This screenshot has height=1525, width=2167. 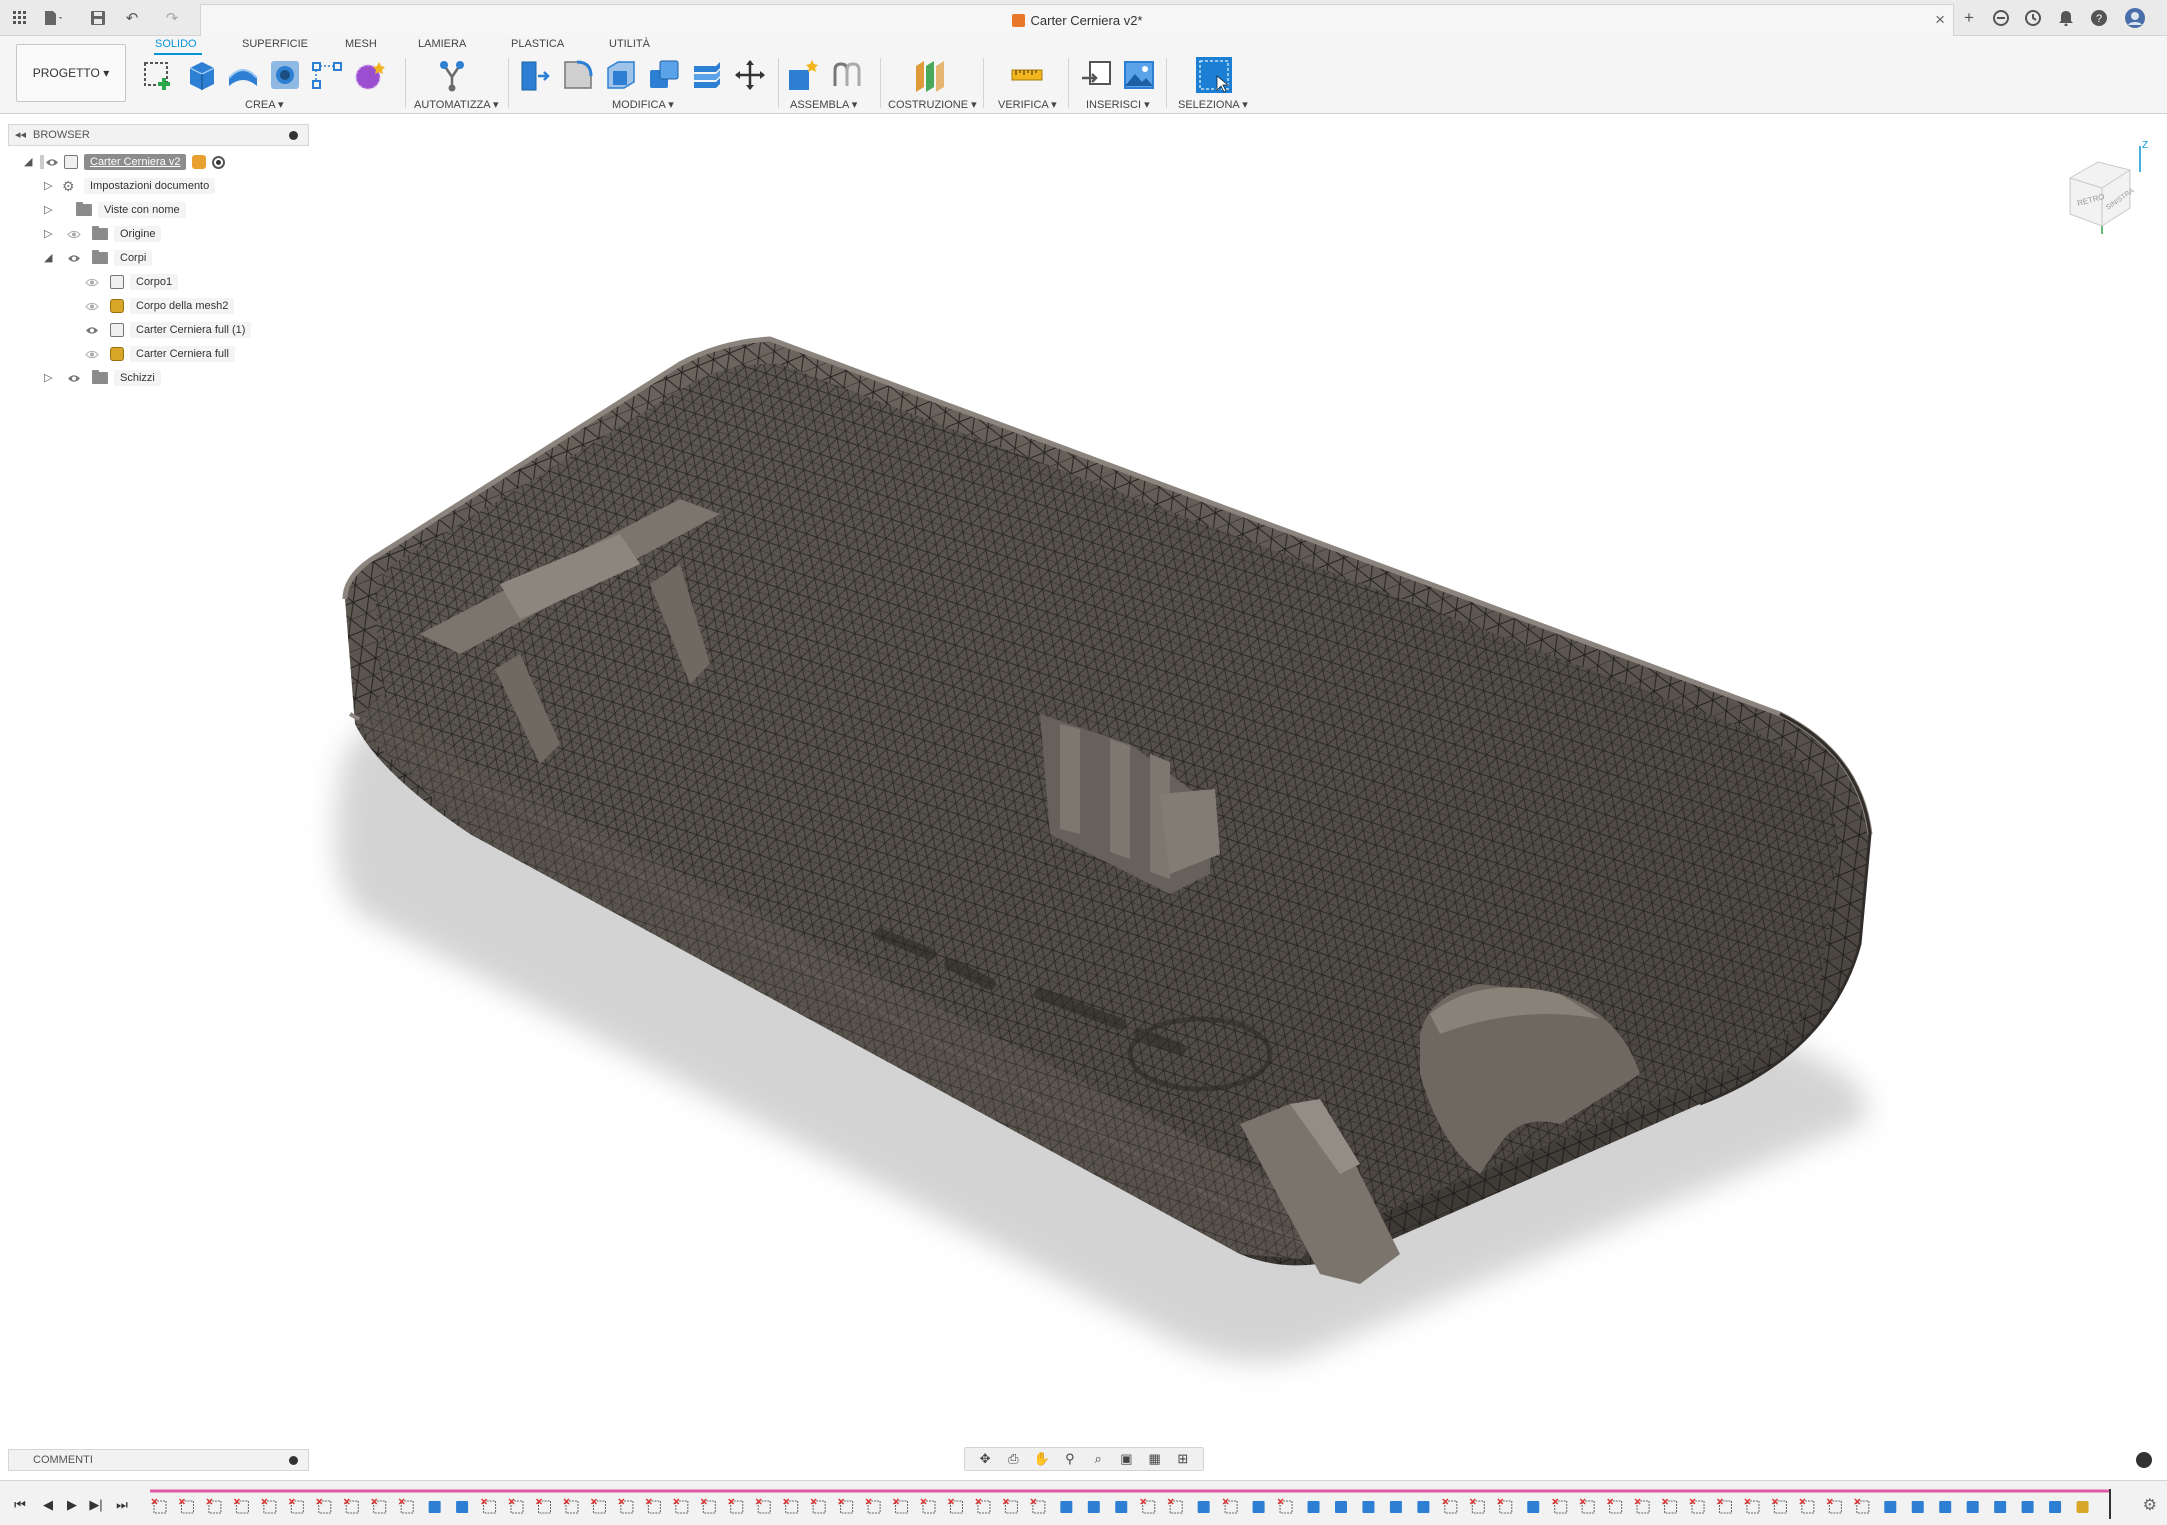 What do you see at coordinates (1126, 1459) in the screenshot?
I see `display-settings-icon: ▣` at bounding box center [1126, 1459].